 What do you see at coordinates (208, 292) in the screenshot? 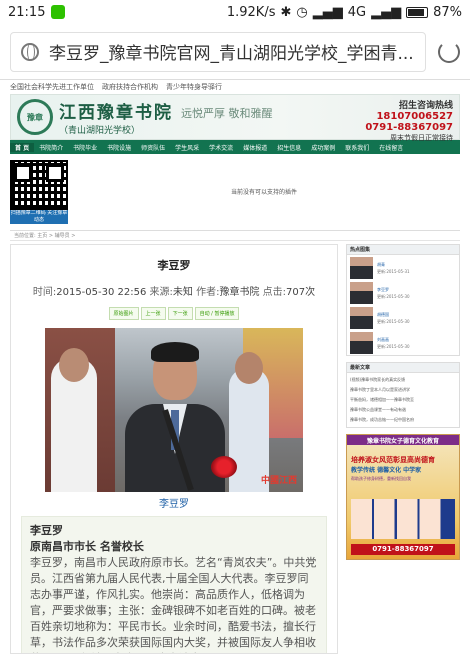
I see `meta-author-label: 作者:` at bounding box center [208, 292].